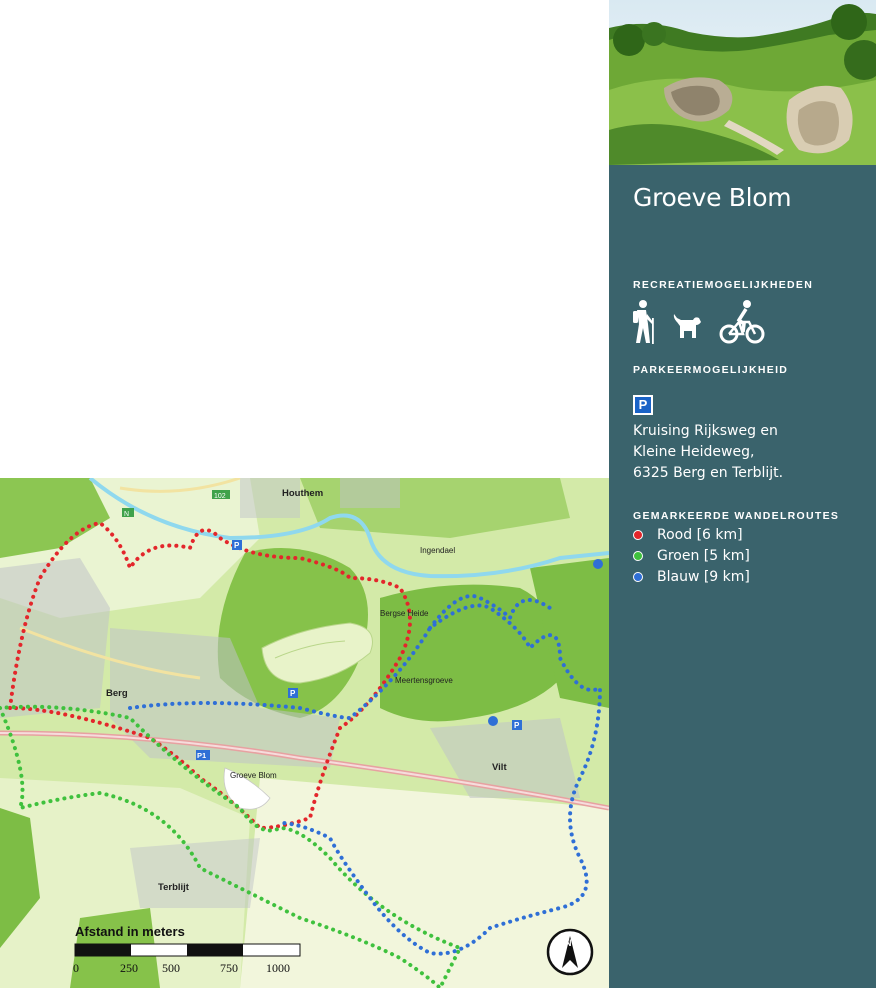 This screenshot has height=988, width=876. I want to click on place-label: Bergse Heide, so click(404, 613).